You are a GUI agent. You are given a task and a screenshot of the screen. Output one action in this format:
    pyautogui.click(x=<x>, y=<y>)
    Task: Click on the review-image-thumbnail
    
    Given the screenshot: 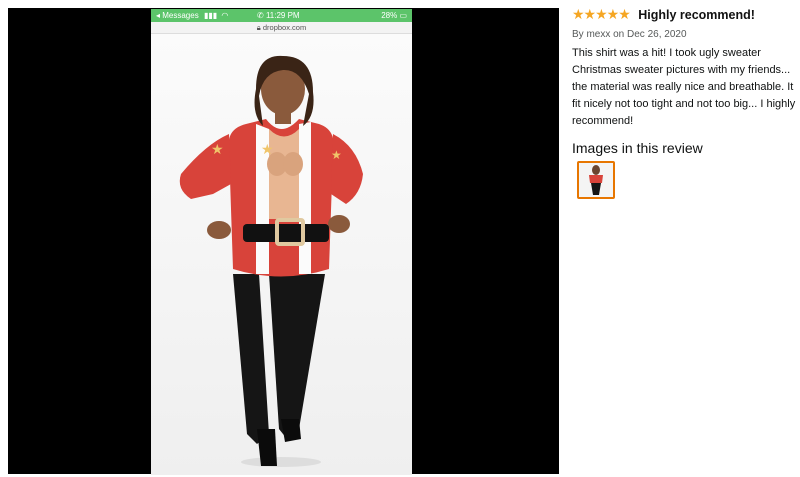 What is the action you would take?
    pyautogui.click(x=596, y=180)
    